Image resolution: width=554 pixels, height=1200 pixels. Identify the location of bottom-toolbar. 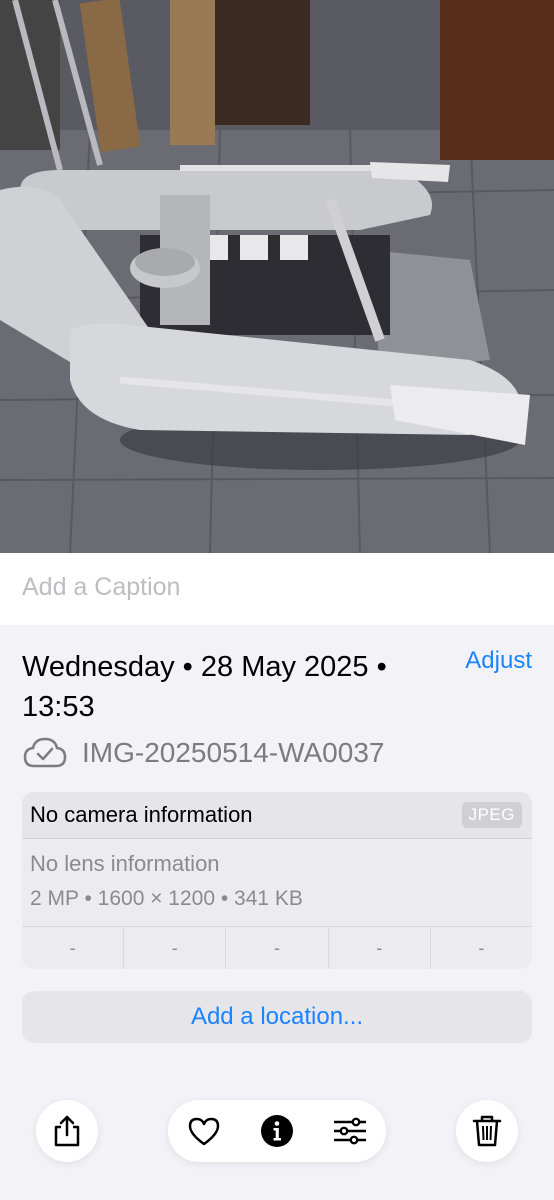
(277, 1133).